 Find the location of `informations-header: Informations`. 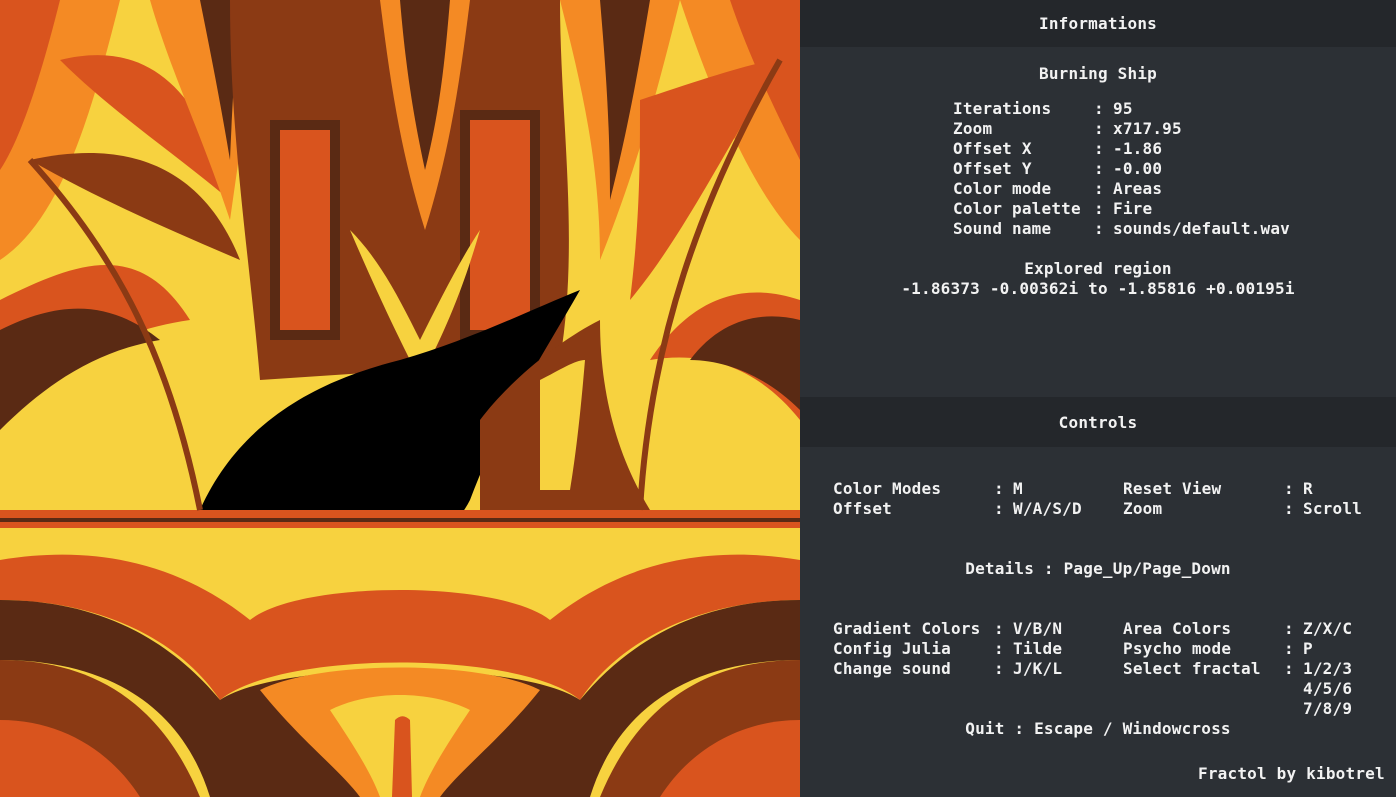

informations-header: Informations is located at coordinates (1098, 23).